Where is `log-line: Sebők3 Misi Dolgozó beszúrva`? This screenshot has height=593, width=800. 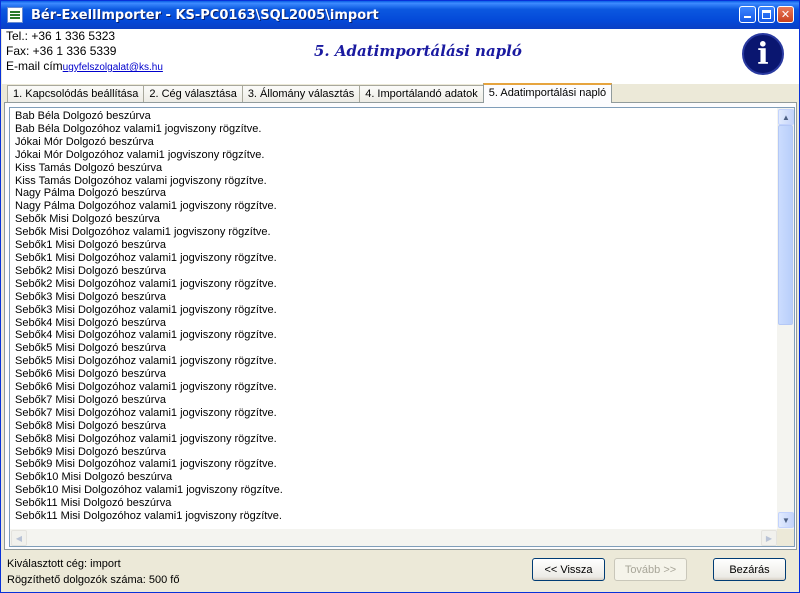
log-line: Sebők3 Misi Dolgozó beszúrva is located at coordinates (91, 296).